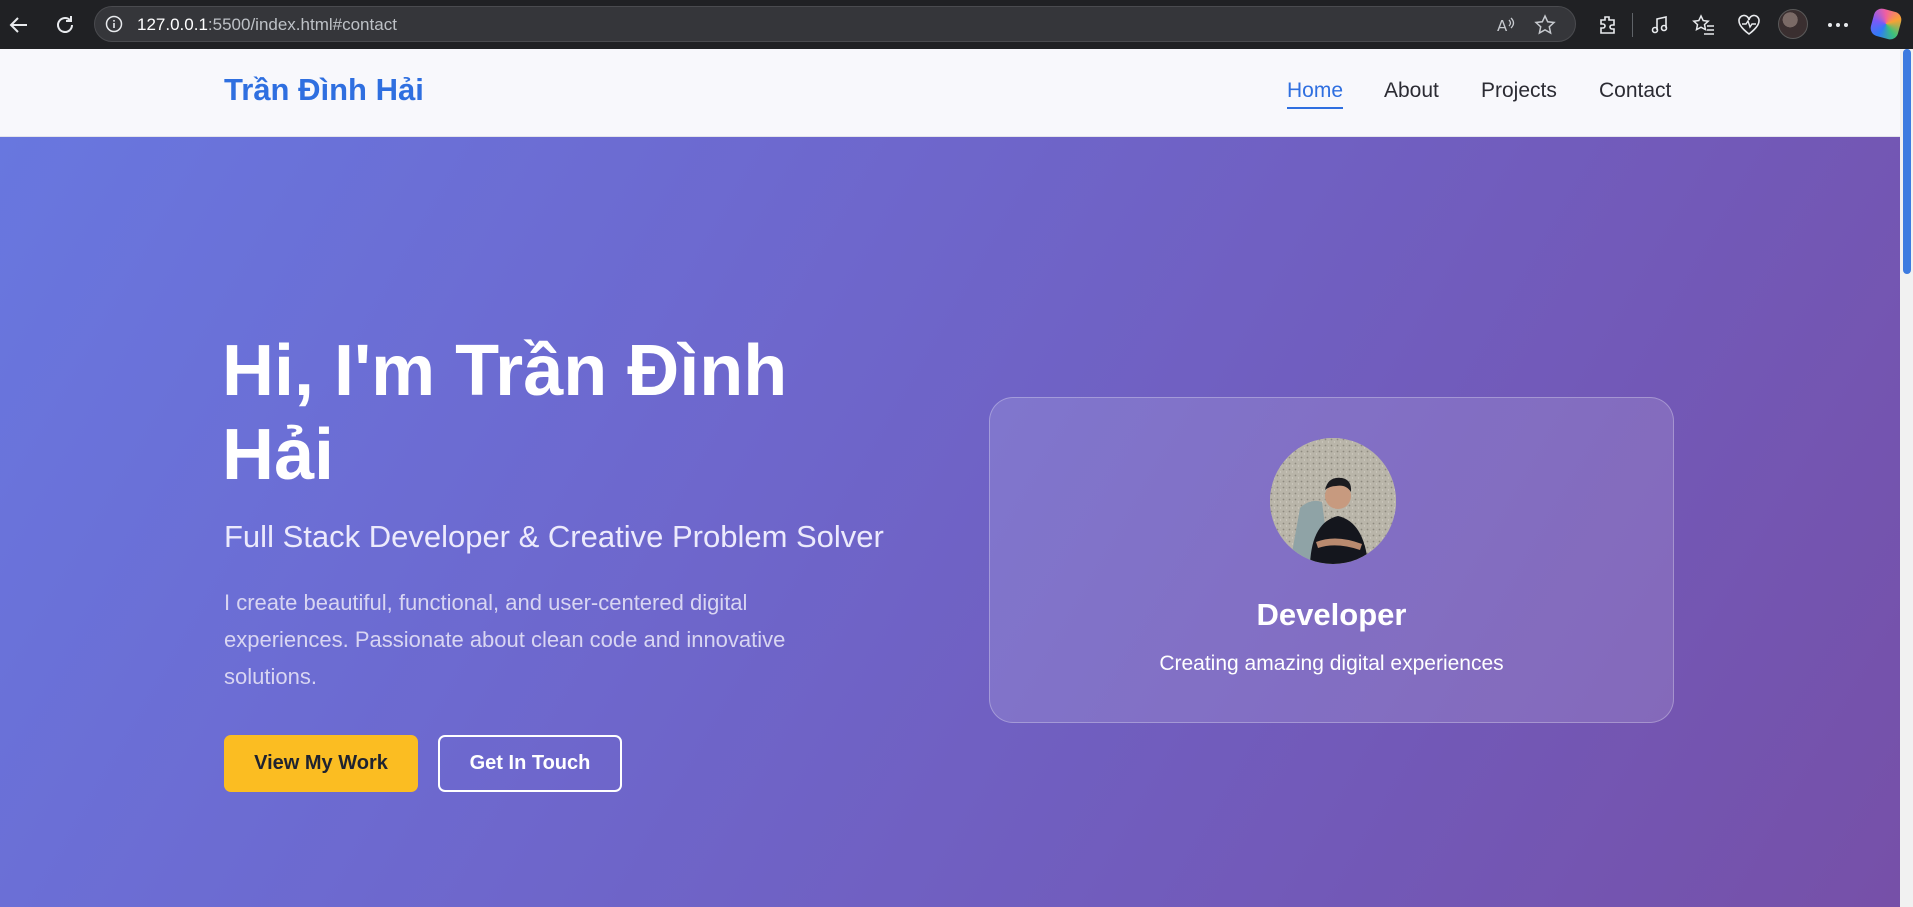  I want to click on browser-toolbar: 127.0.0.1:5500/index.html#contact A, so click(956, 24).